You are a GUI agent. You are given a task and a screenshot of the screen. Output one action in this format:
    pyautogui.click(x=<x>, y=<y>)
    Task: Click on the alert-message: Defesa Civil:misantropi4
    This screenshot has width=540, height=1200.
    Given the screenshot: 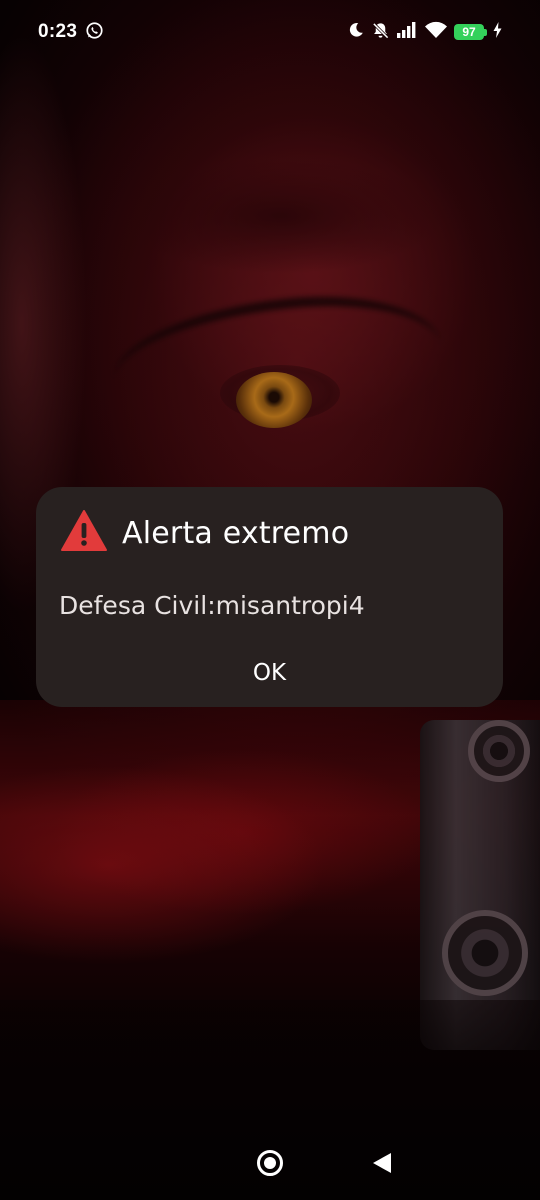 What is the action you would take?
    pyautogui.click(x=212, y=605)
    